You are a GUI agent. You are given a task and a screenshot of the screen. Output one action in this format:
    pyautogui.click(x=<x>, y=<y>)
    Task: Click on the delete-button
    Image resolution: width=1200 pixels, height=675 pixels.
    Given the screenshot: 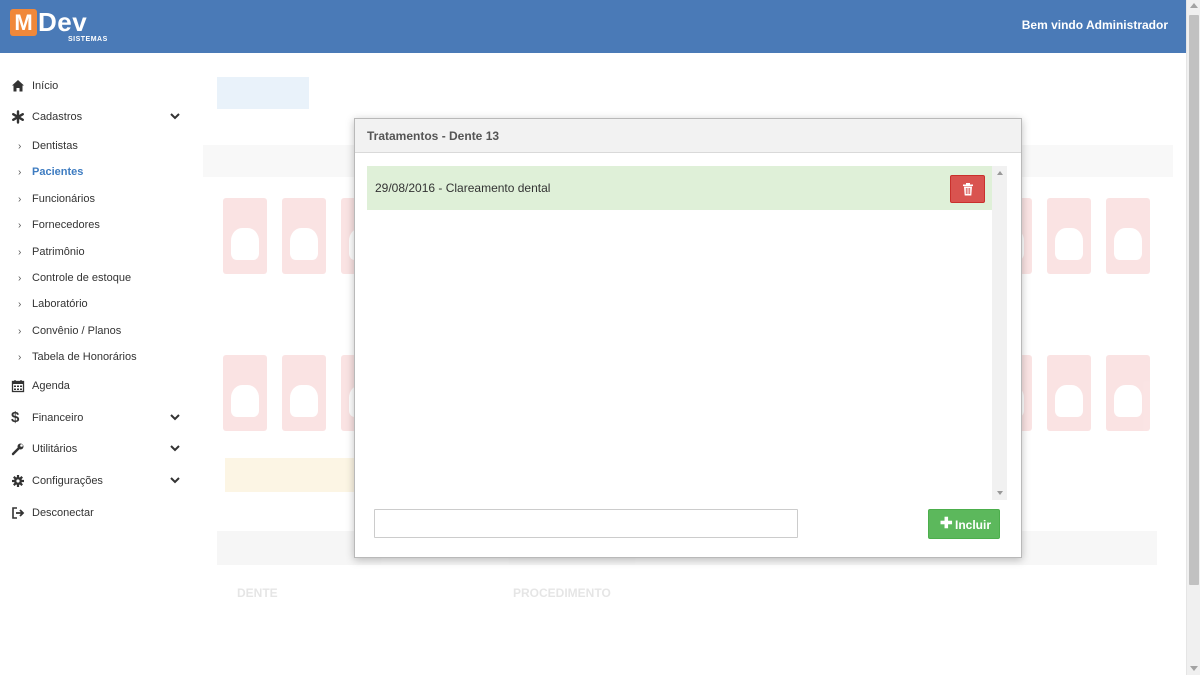 What is the action you would take?
    pyautogui.click(x=967, y=189)
    